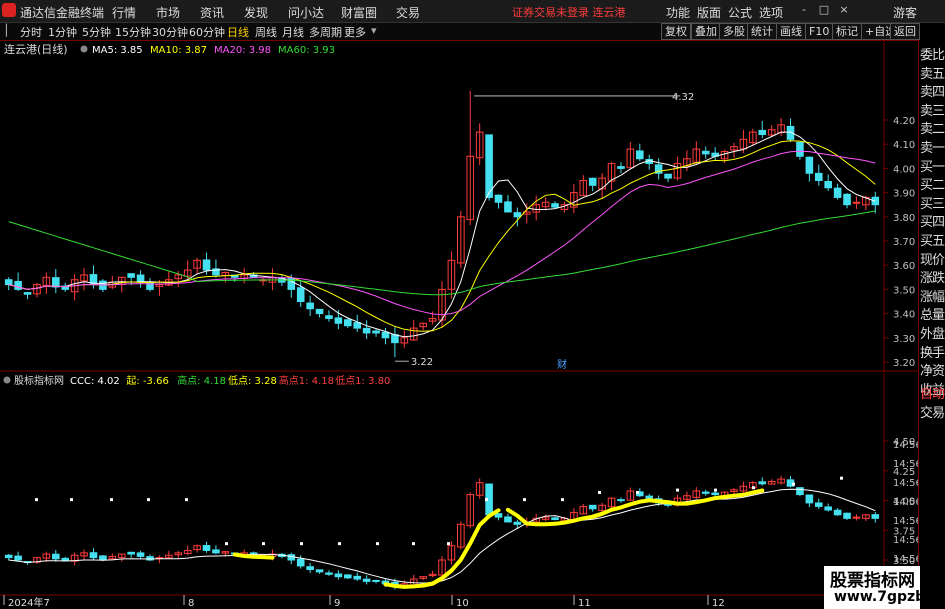 The image size is (945, 609). I want to click on side-item-16: 换手, so click(932, 351).